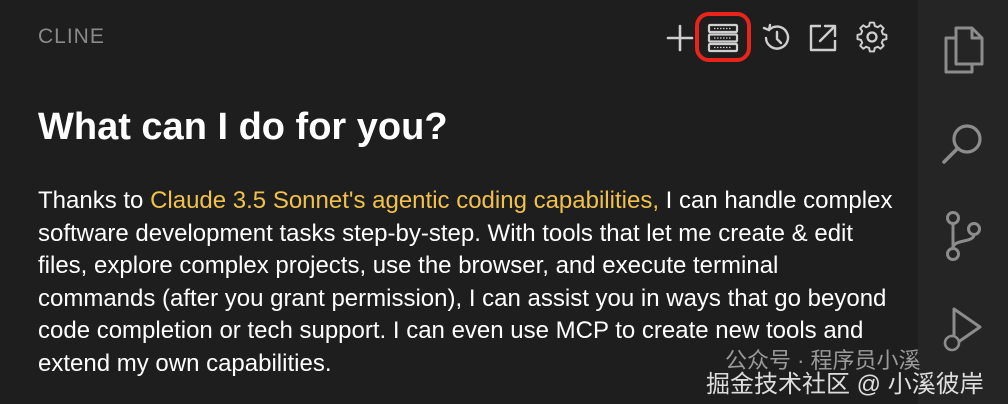  I want to click on settings-button, so click(872, 38).